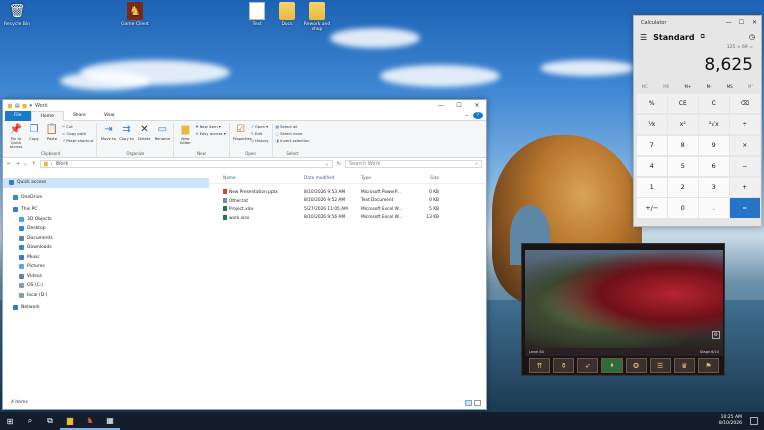  What do you see at coordinates (385, 178) in the screenshot?
I see `column-type: Type` at bounding box center [385, 178].